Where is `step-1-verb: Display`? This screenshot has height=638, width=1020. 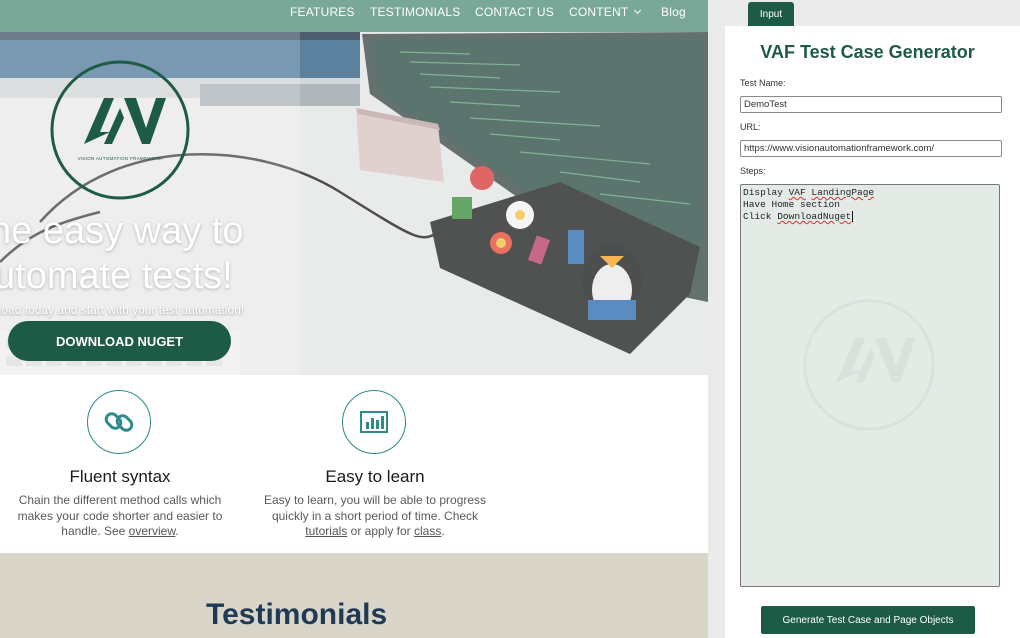 step-1-verb: Display is located at coordinates (766, 192).